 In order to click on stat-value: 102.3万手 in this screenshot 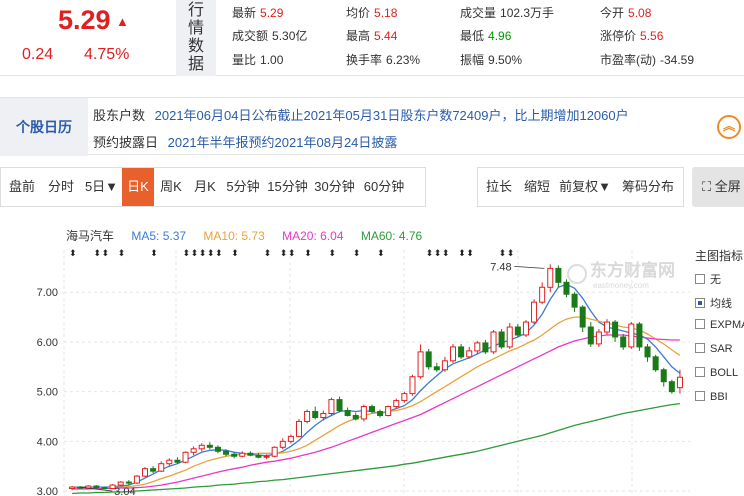, I will do `click(527, 13)`.